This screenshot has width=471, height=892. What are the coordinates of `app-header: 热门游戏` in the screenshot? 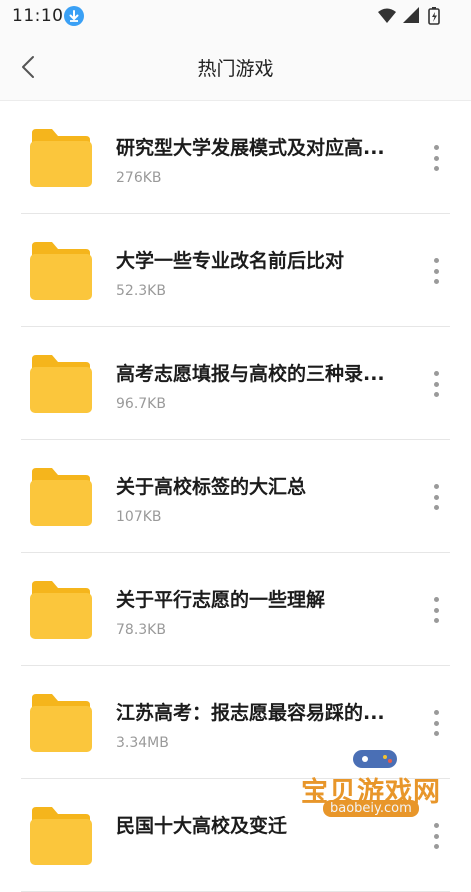 It's located at (235, 67).